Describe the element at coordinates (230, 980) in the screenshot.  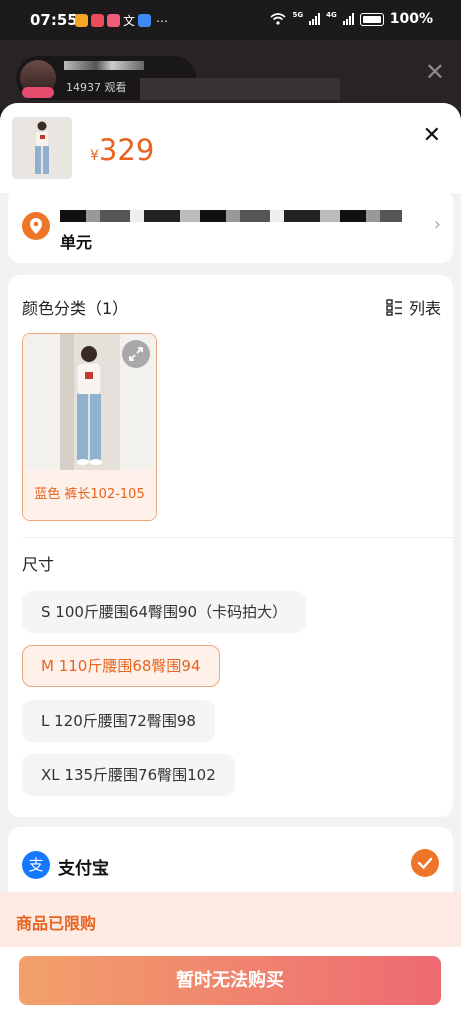
I see `buy-button: 暂时无法购买` at that location.